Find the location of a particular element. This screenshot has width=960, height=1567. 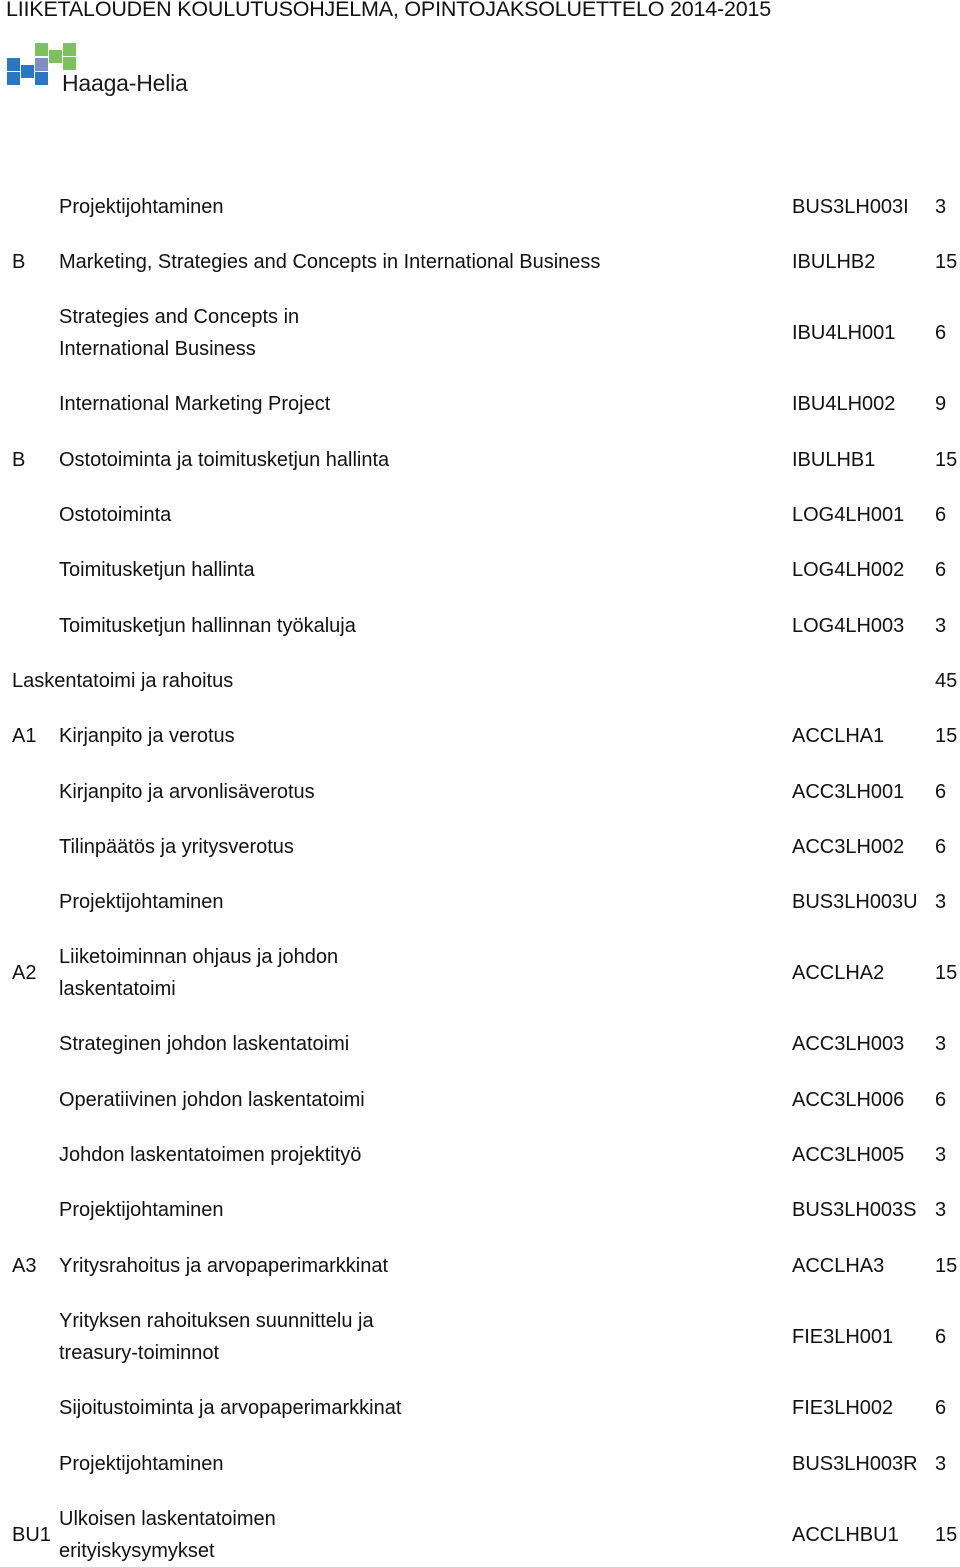

group-code: A1 is located at coordinates (24, 736).